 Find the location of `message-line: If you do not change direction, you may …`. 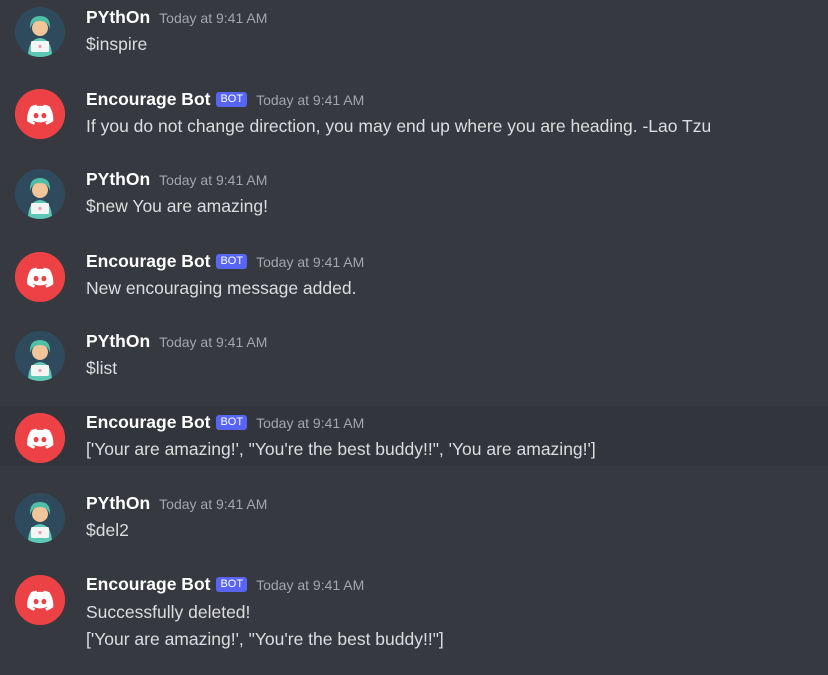

message-line: If you do not change direction, you may … is located at coordinates (399, 126).